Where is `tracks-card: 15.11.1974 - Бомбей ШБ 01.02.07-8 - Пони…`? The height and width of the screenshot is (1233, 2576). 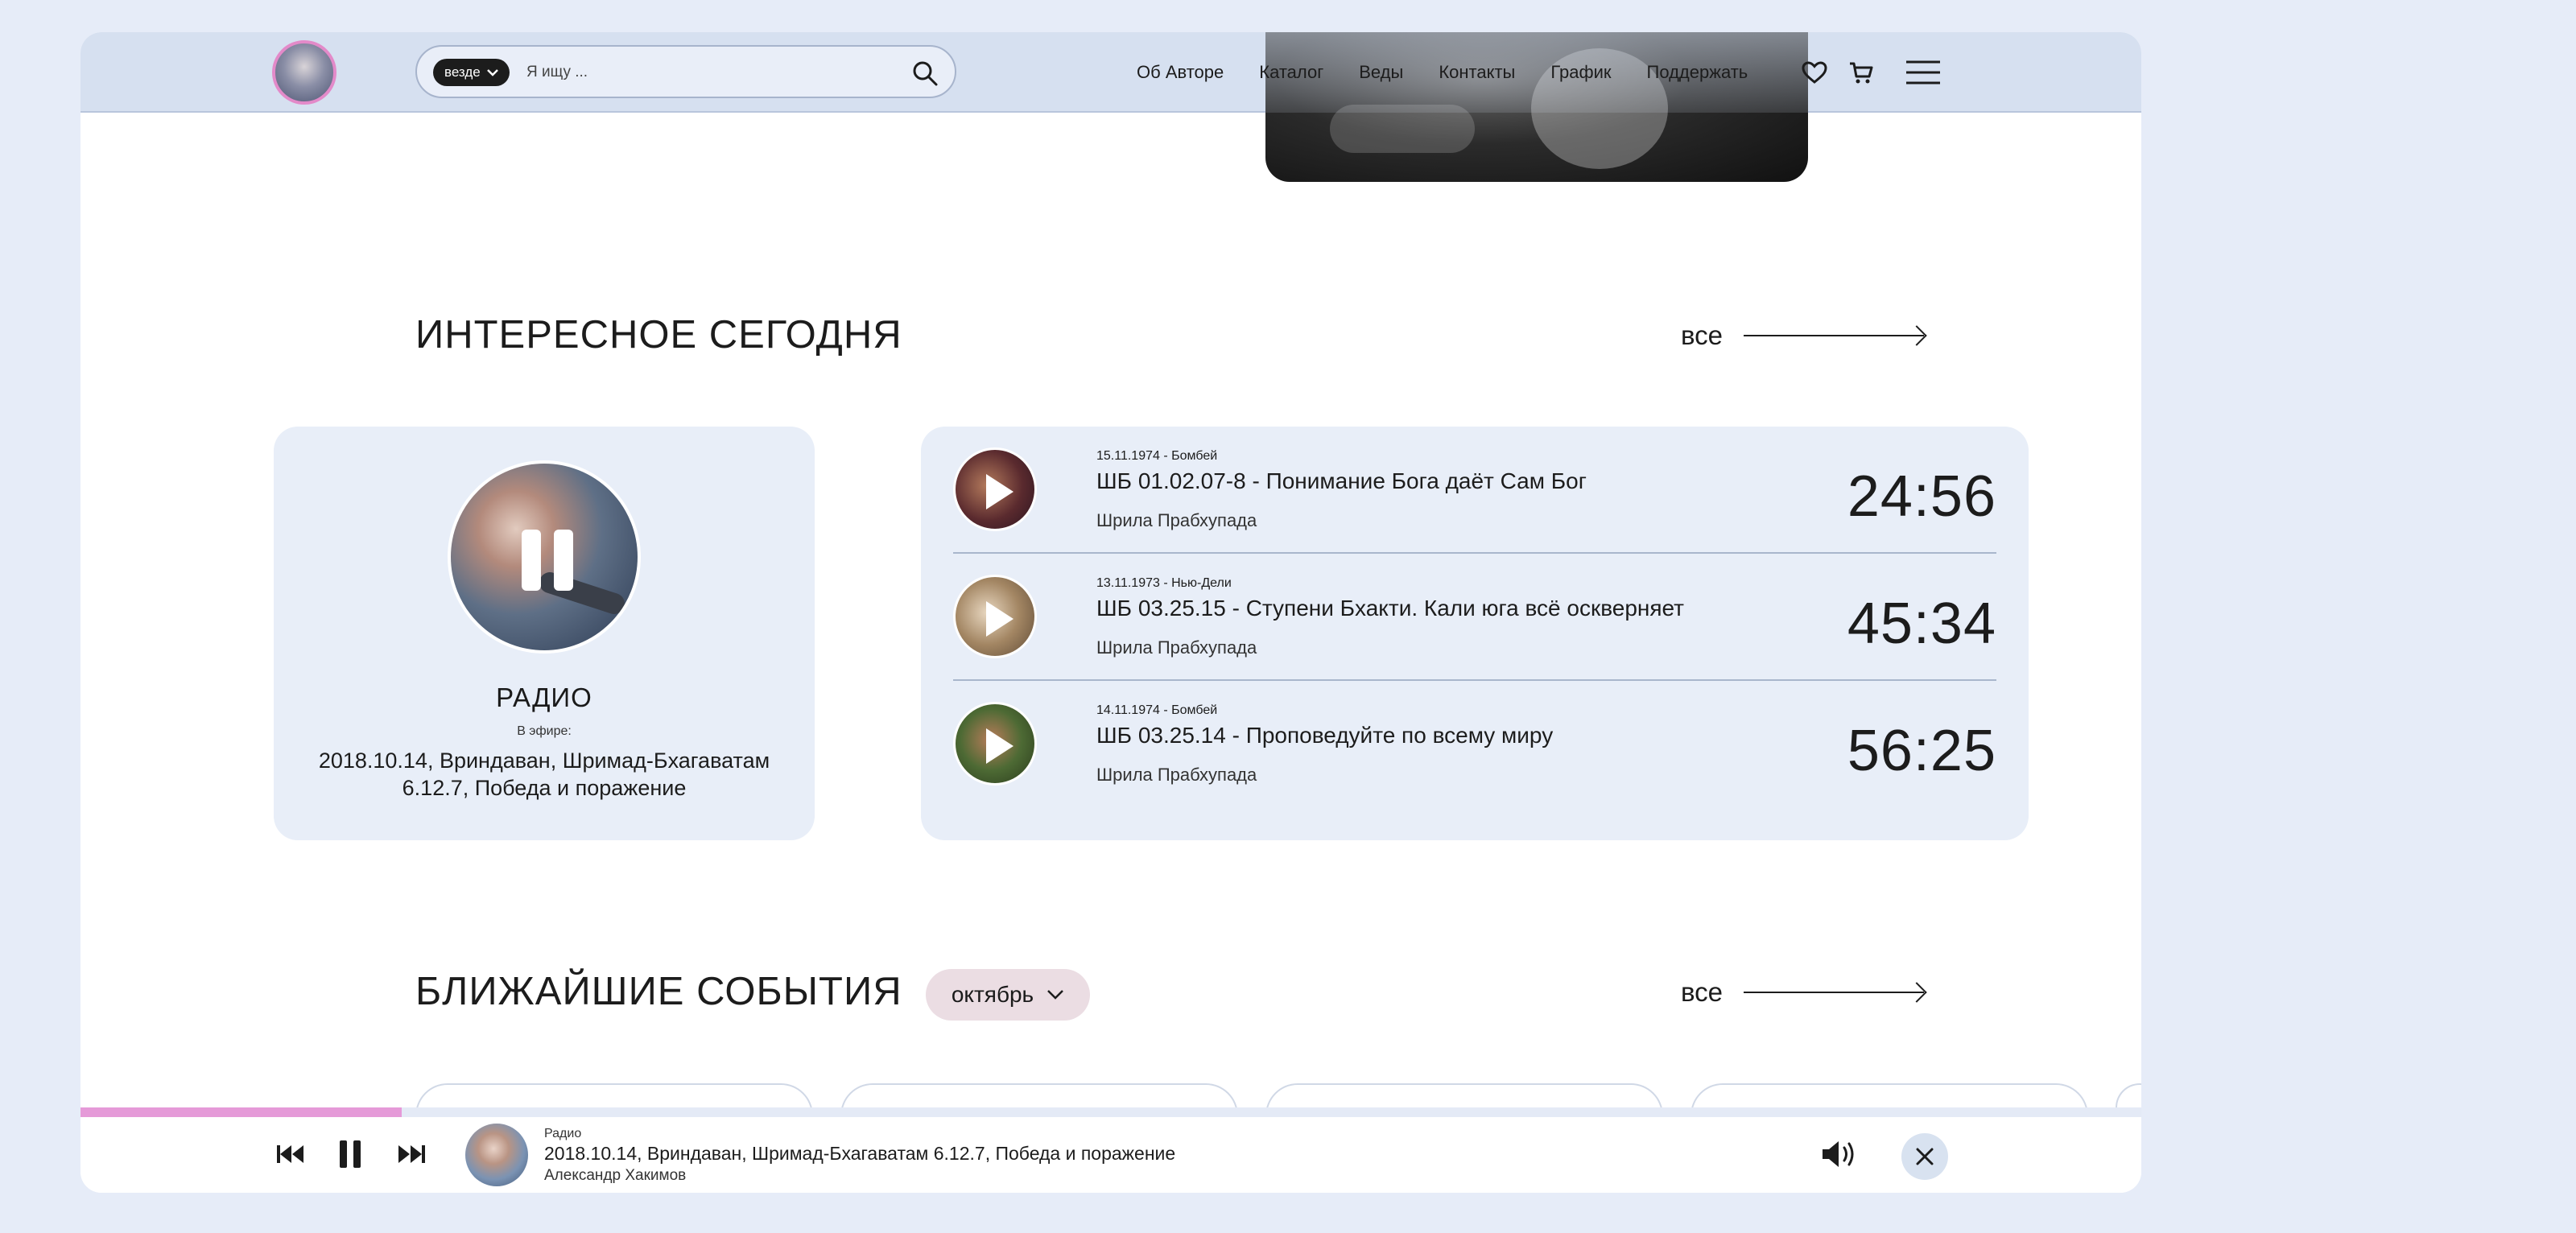 tracks-card: 15.11.1974 - Бомбей ШБ 01.02.07-8 - Пони… is located at coordinates (1475, 634).